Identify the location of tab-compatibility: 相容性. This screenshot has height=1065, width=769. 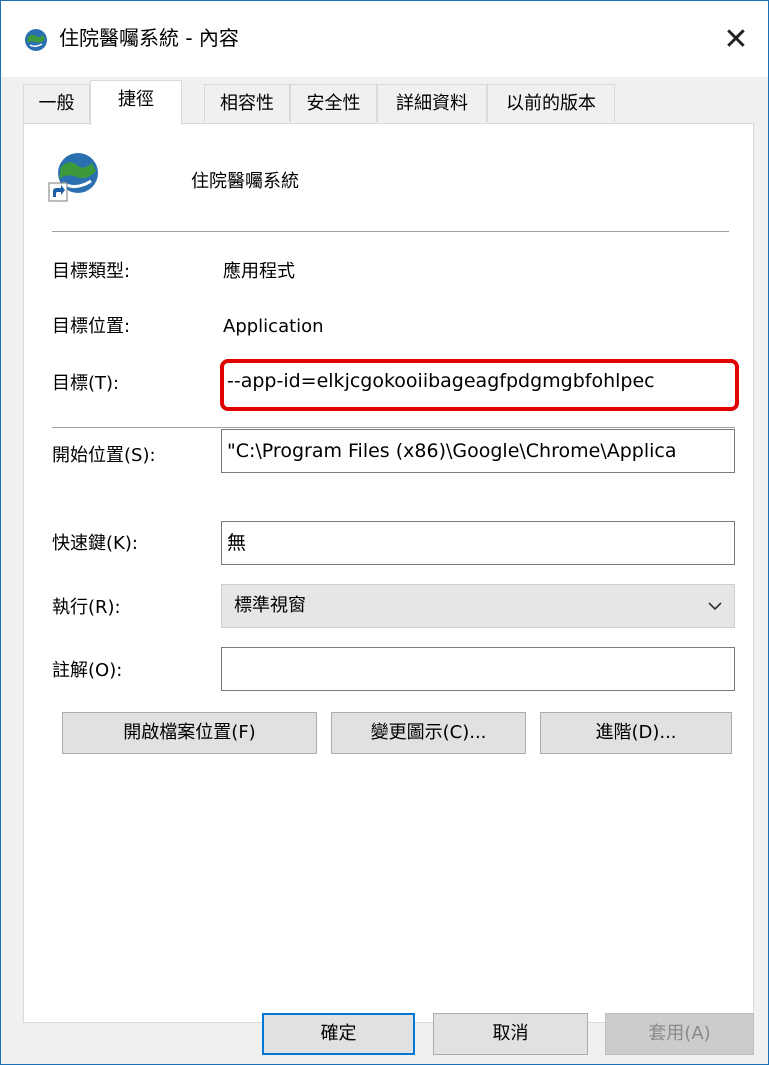
(247, 103).